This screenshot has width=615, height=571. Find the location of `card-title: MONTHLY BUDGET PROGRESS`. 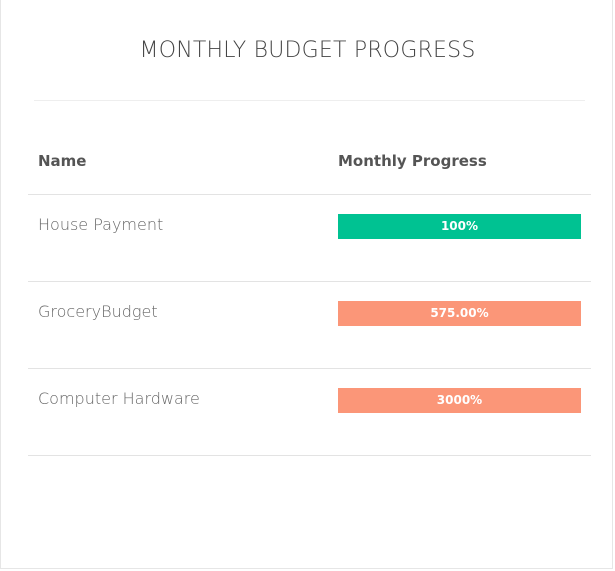

card-title: MONTHLY BUDGET PROGRESS is located at coordinates (307, 50).